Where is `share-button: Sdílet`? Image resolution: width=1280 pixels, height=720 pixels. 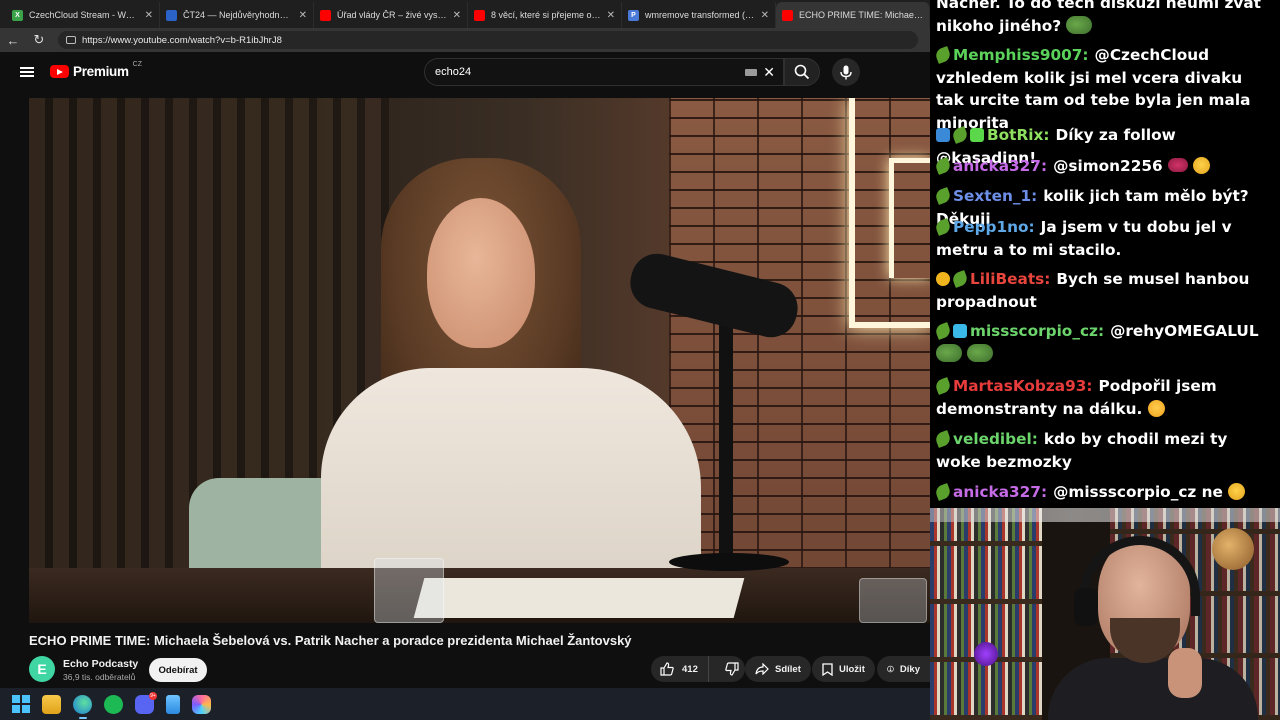
share-button: Sdílet is located at coordinates (778, 669).